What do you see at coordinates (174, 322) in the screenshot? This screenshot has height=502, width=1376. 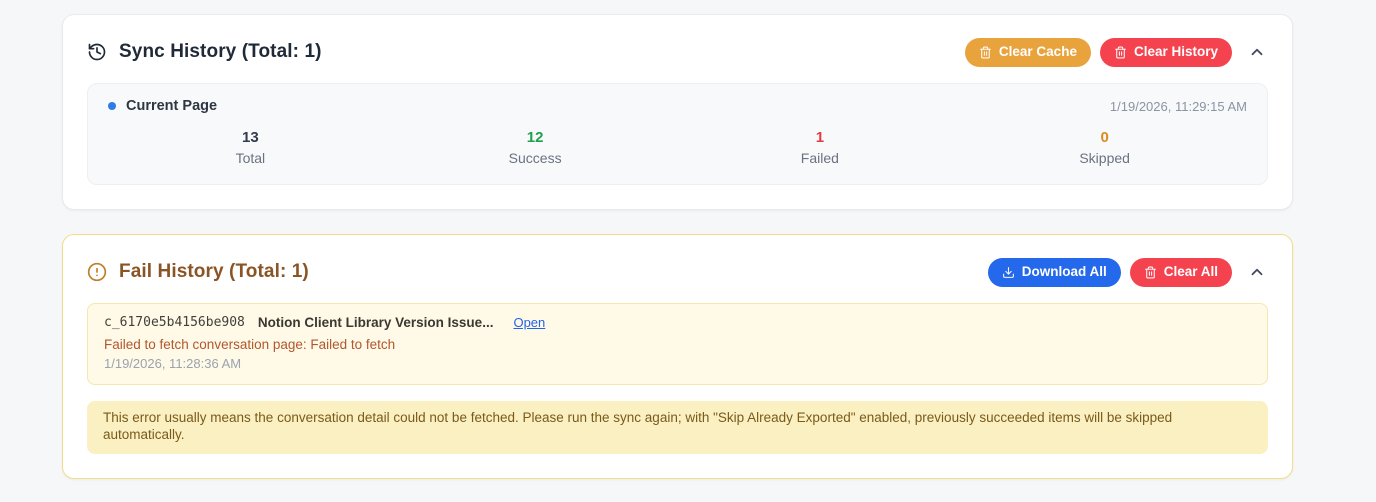 I see `conversation-id: c_6170e5b4156be908` at bounding box center [174, 322].